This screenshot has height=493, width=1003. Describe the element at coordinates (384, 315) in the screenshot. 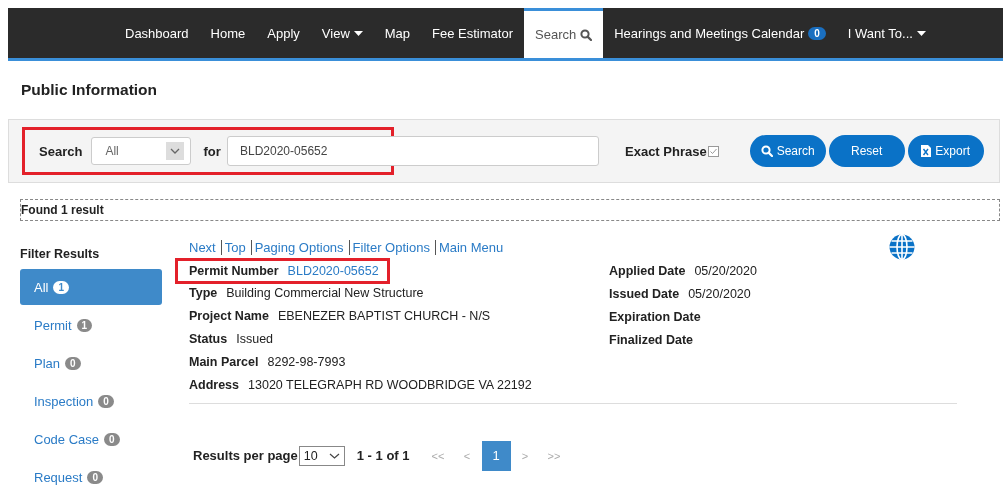

I see `field-value: EBENEZER BAPTIST CHURCH - N/S` at that location.